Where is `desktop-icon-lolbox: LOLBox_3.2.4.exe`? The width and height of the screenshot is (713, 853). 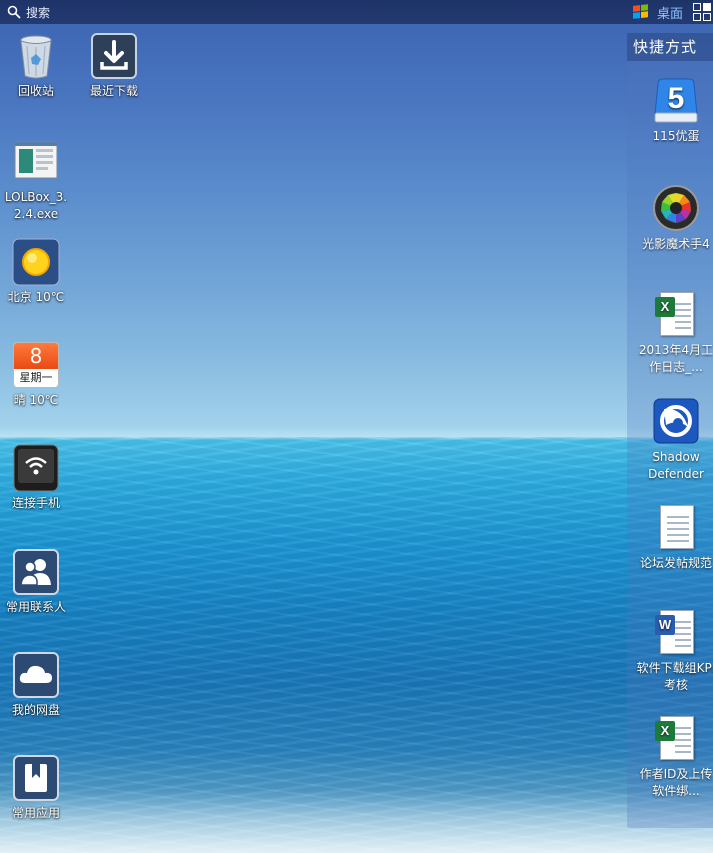 desktop-icon-lolbox: LOLBox_3.2.4.exe is located at coordinates (36, 180).